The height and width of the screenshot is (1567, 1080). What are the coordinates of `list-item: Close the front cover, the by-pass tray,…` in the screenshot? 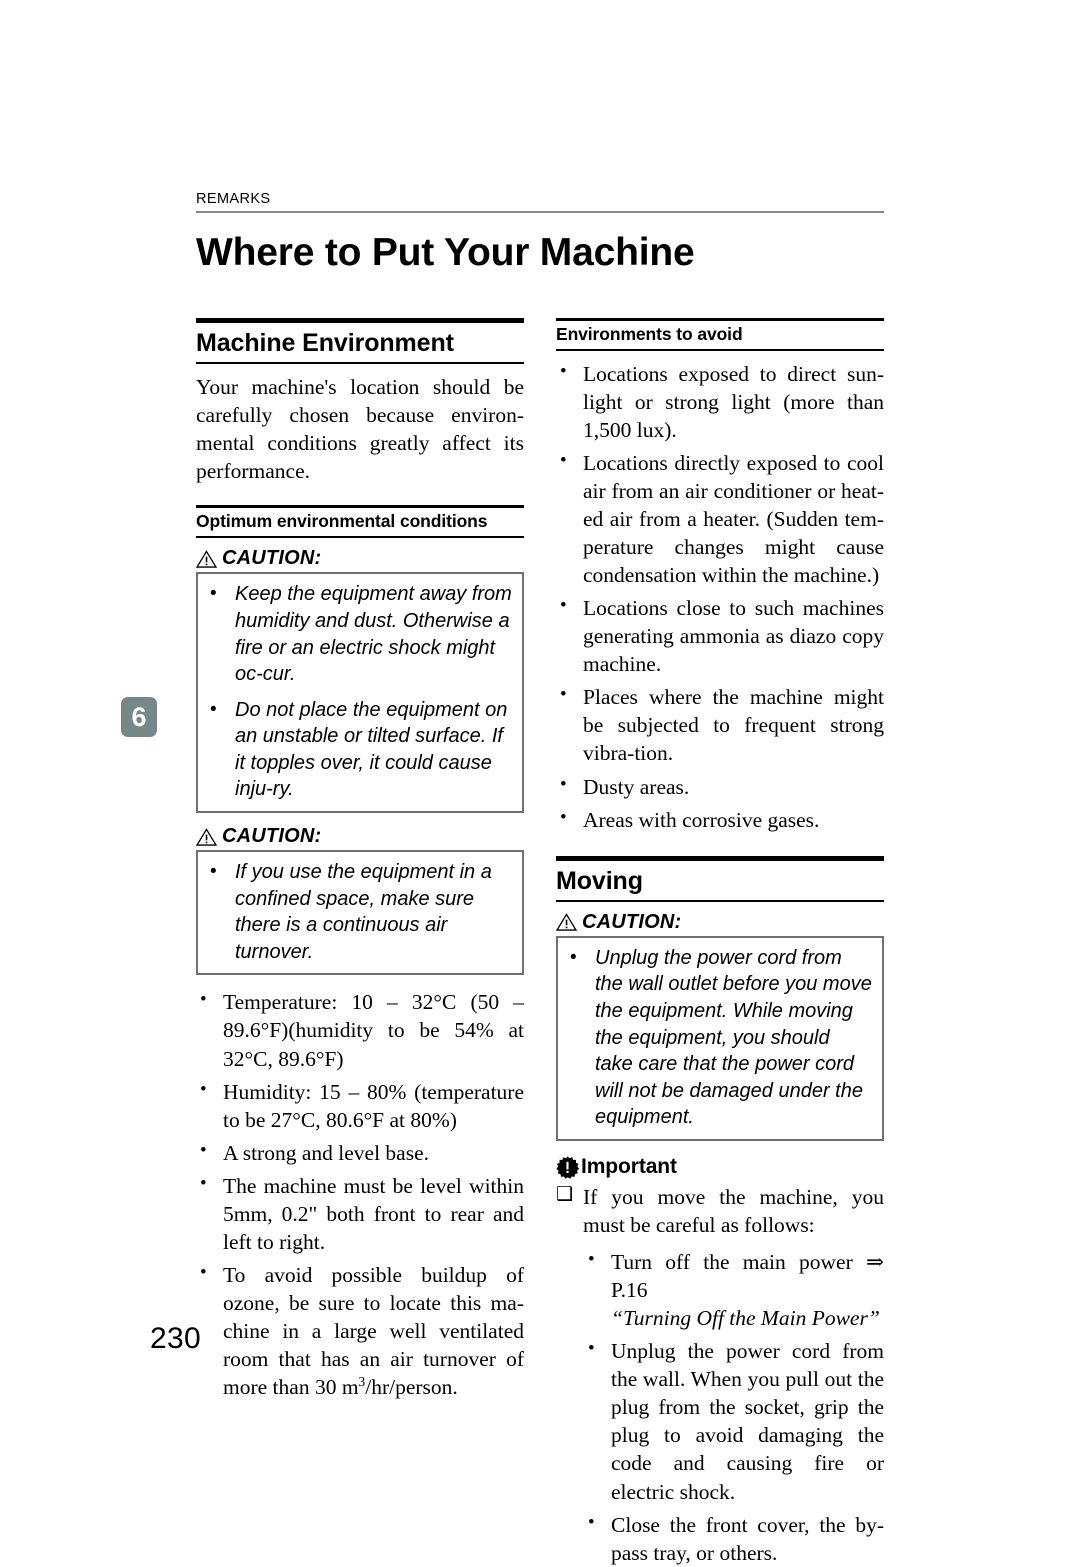 It's located at (734, 1539).